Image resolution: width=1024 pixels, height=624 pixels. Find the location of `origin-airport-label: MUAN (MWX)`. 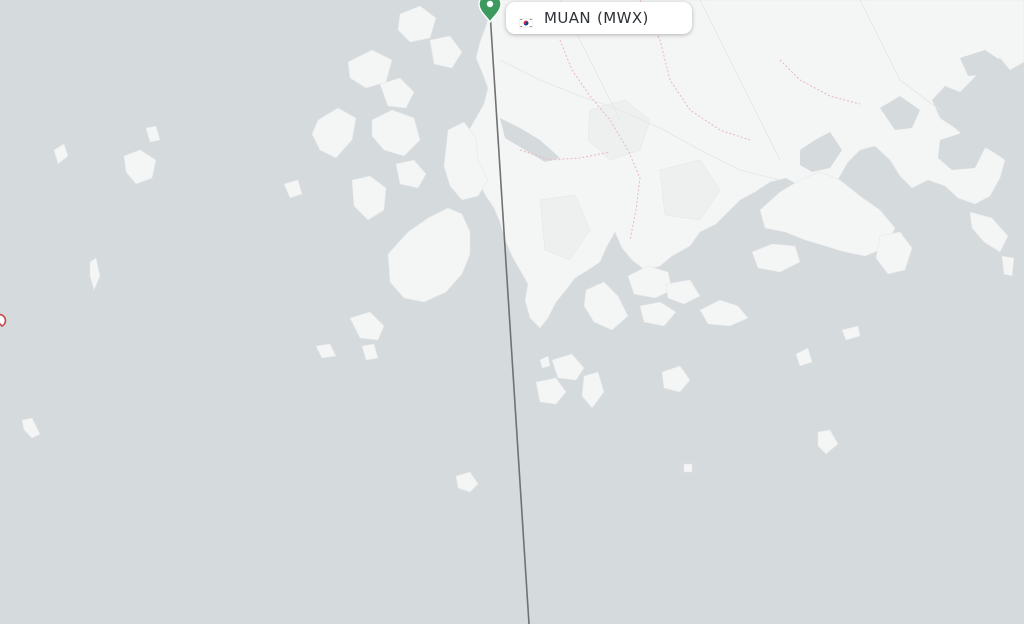

origin-airport-label: MUAN (MWX) is located at coordinates (599, 18).